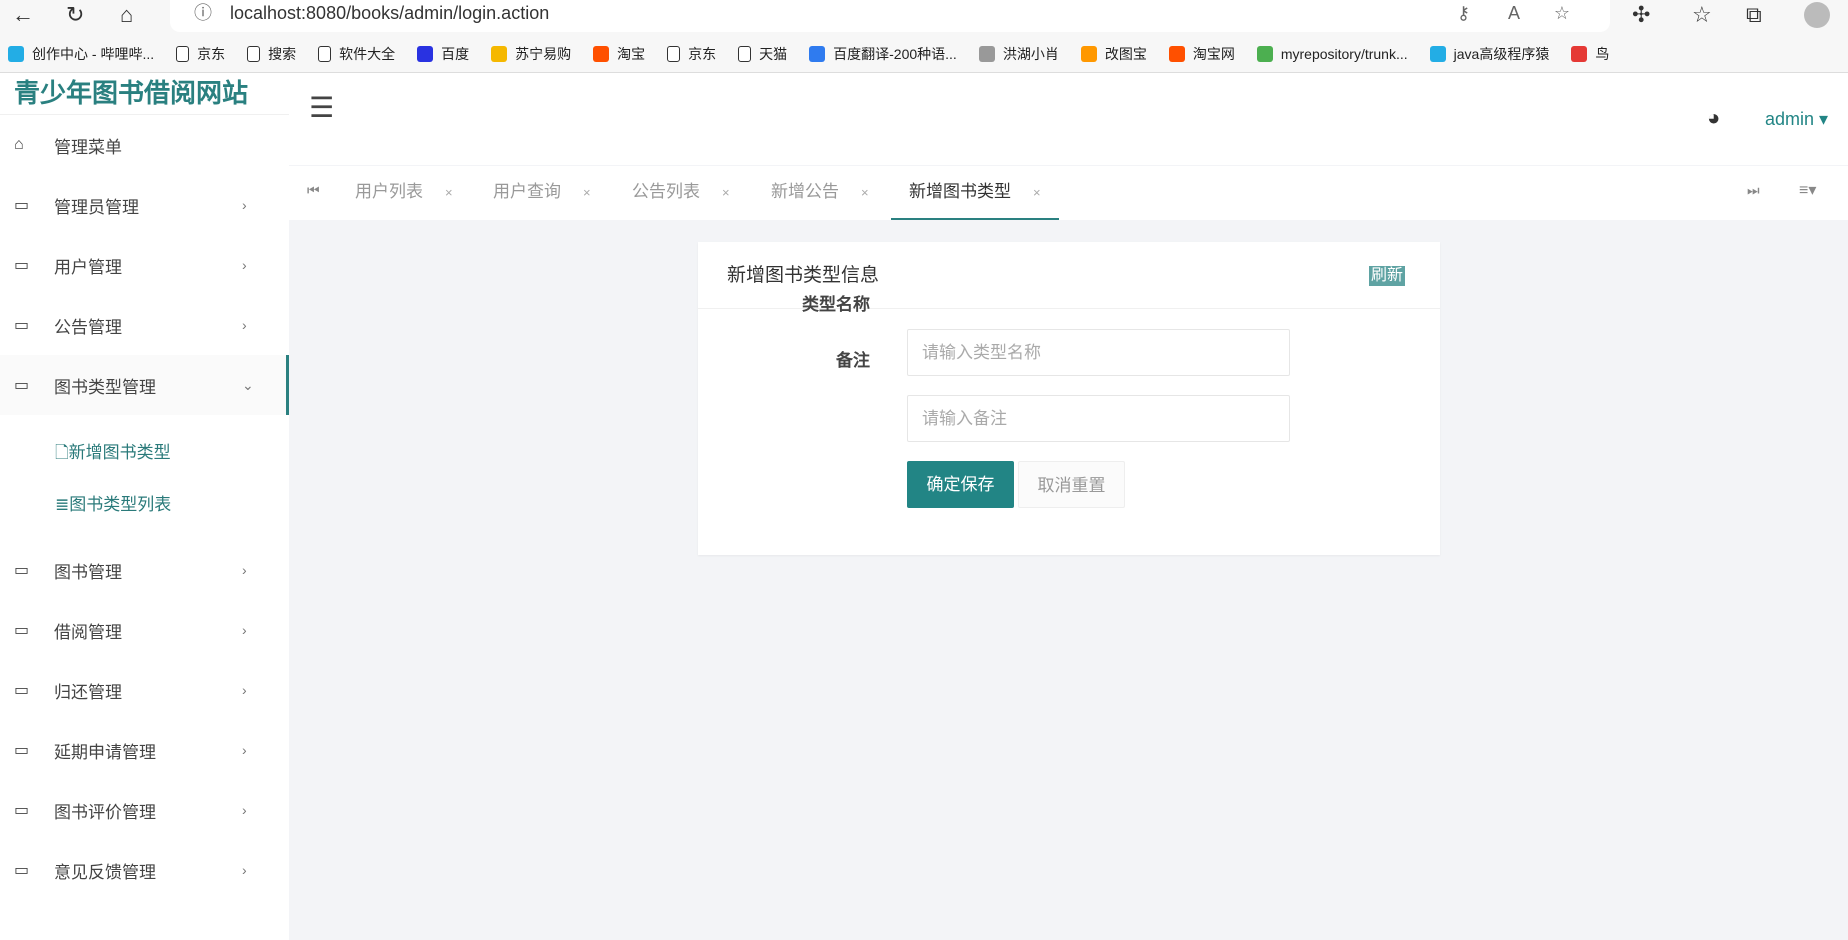 The image size is (1848, 940). Describe the element at coordinates (803, 275) in the screenshot. I see `card-title: 新增图书类型信息` at that location.